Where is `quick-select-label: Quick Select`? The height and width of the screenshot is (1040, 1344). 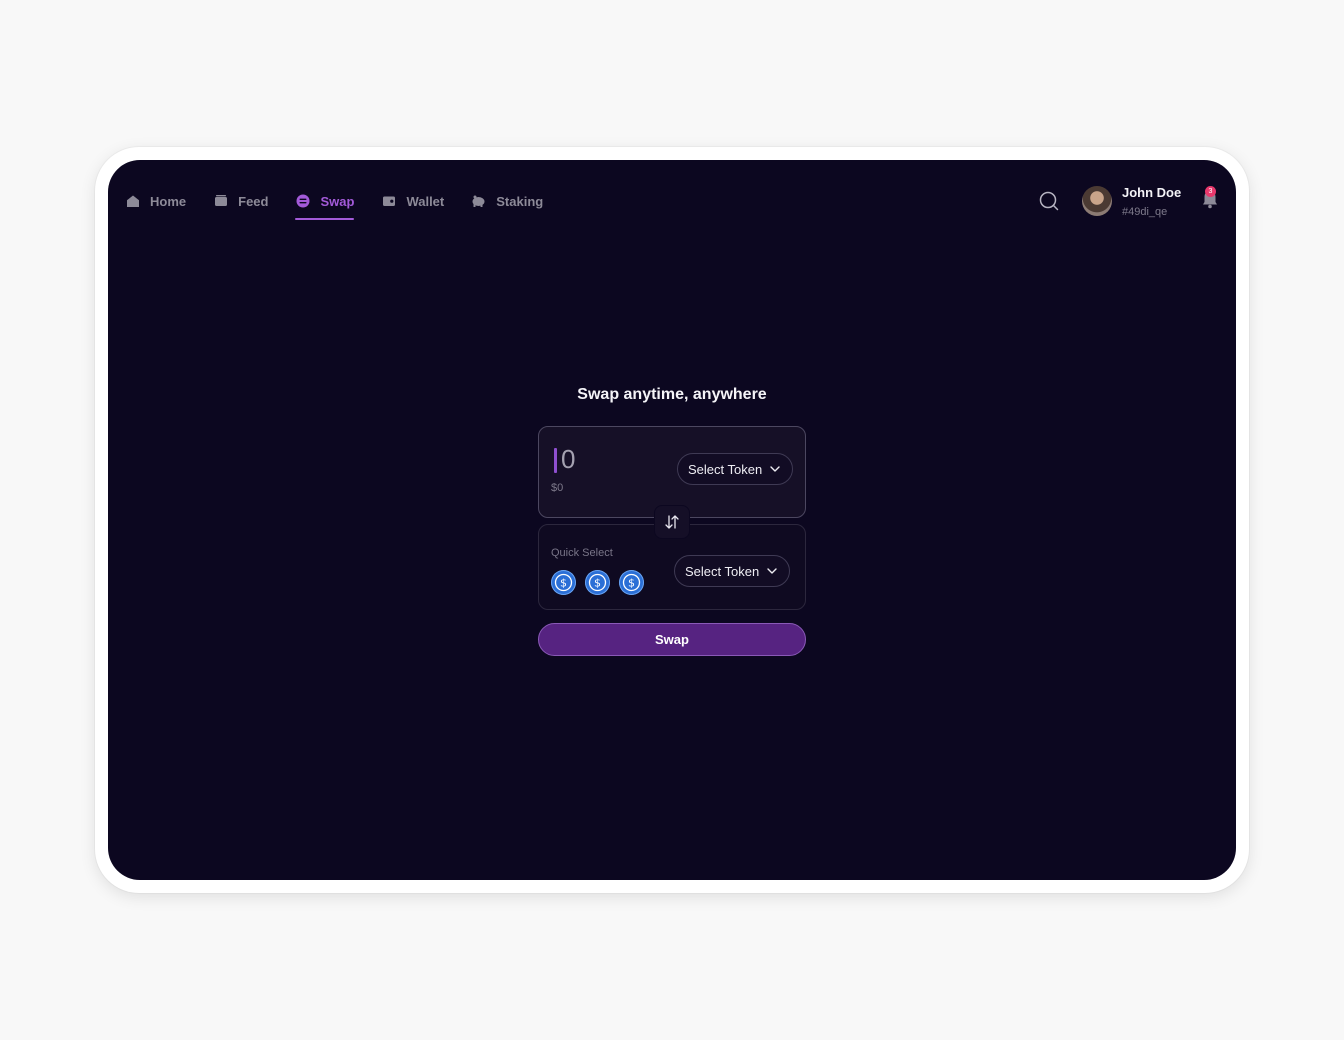 quick-select-label: Quick Select is located at coordinates (582, 553).